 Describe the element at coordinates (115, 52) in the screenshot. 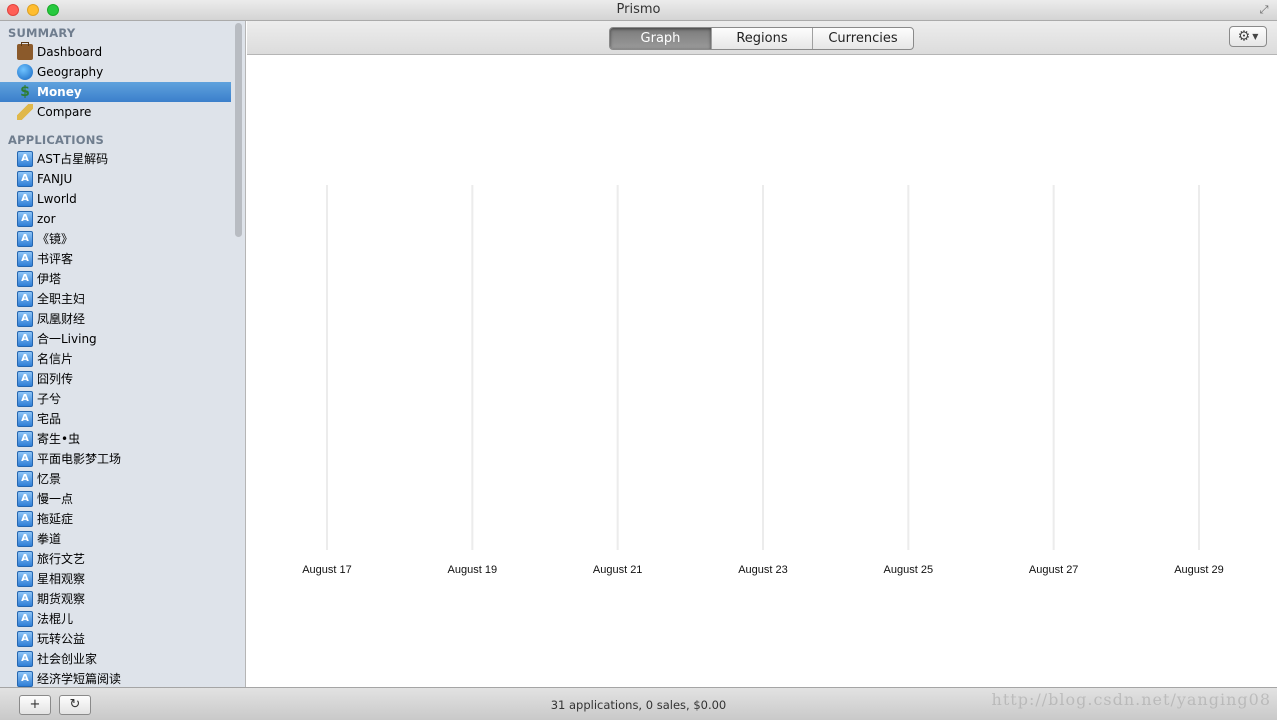

I see `sidebar-item-dashboard: Dashboard` at that location.